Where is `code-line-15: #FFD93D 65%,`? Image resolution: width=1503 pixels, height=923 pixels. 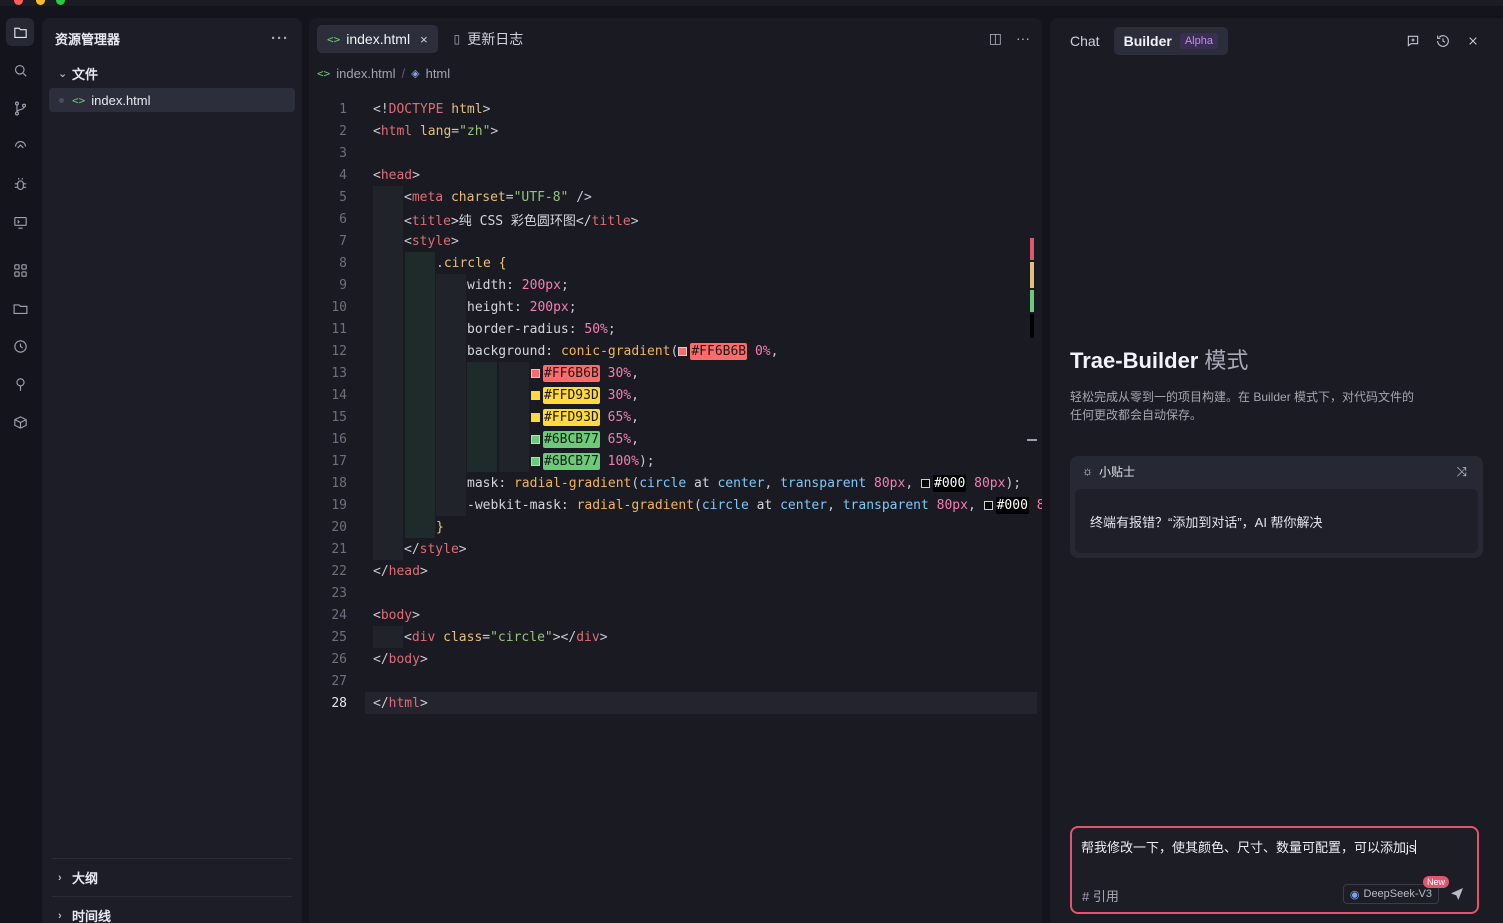
code-line-15: #FFD93D 65%, is located at coordinates (585, 417).